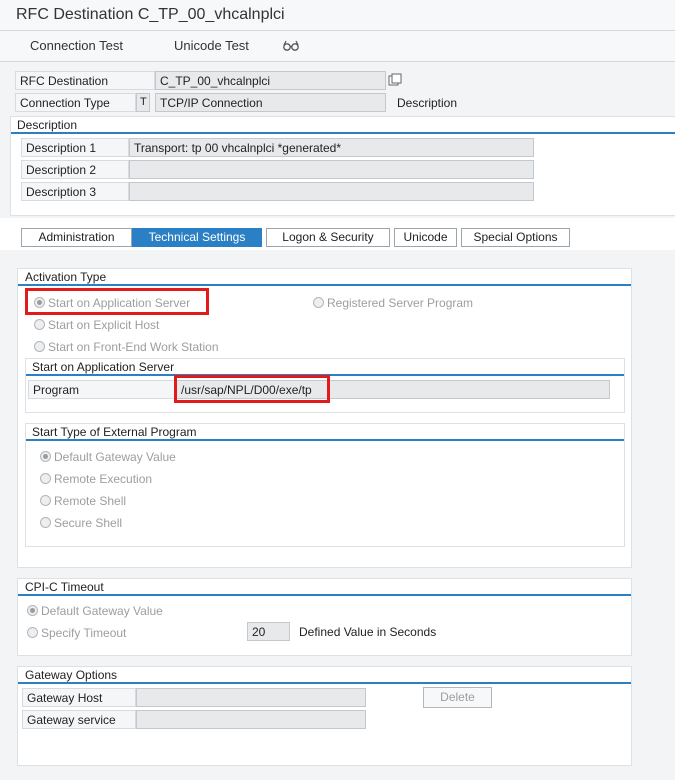  Describe the element at coordinates (79, 719) in the screenshot. I see `gateway-service-label: Gateway service` at that location.